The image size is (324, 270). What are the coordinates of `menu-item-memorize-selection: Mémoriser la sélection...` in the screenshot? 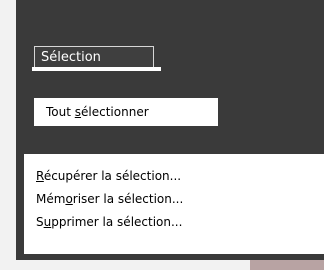 It's located at (174, 199).